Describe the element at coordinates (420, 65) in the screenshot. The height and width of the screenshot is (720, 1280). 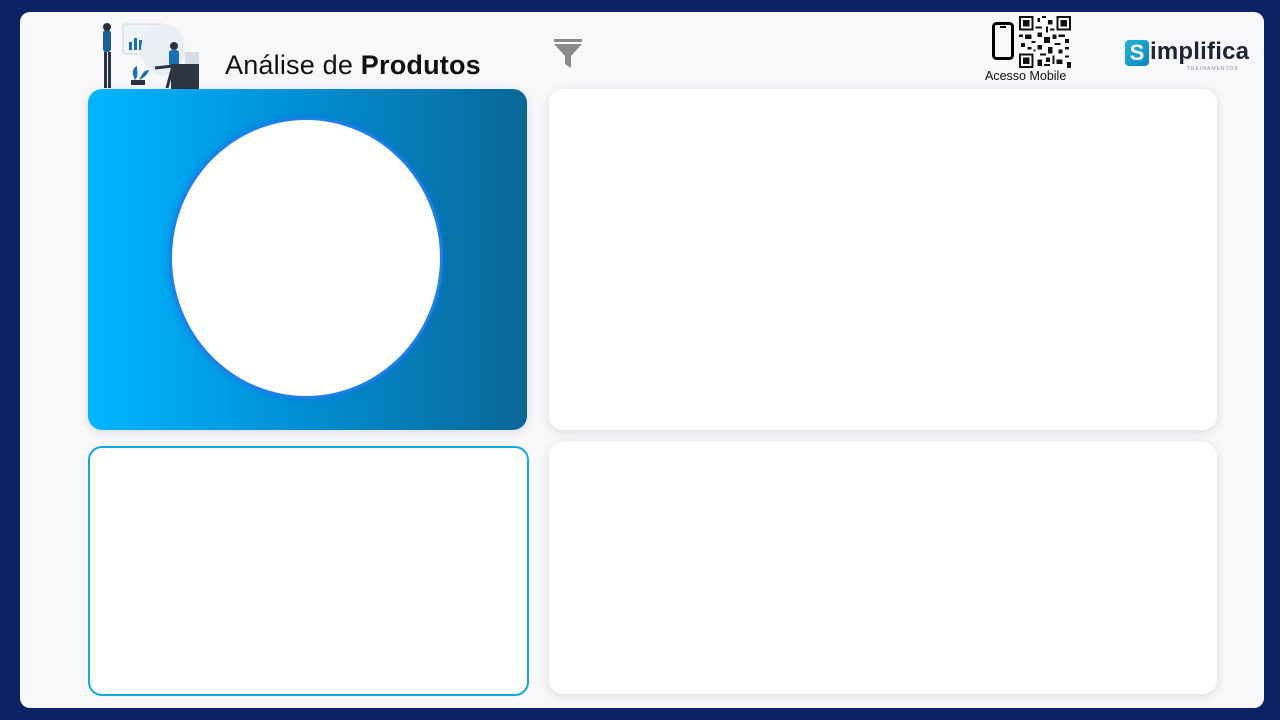
I see `page-title-bold: Produtos` at that location.